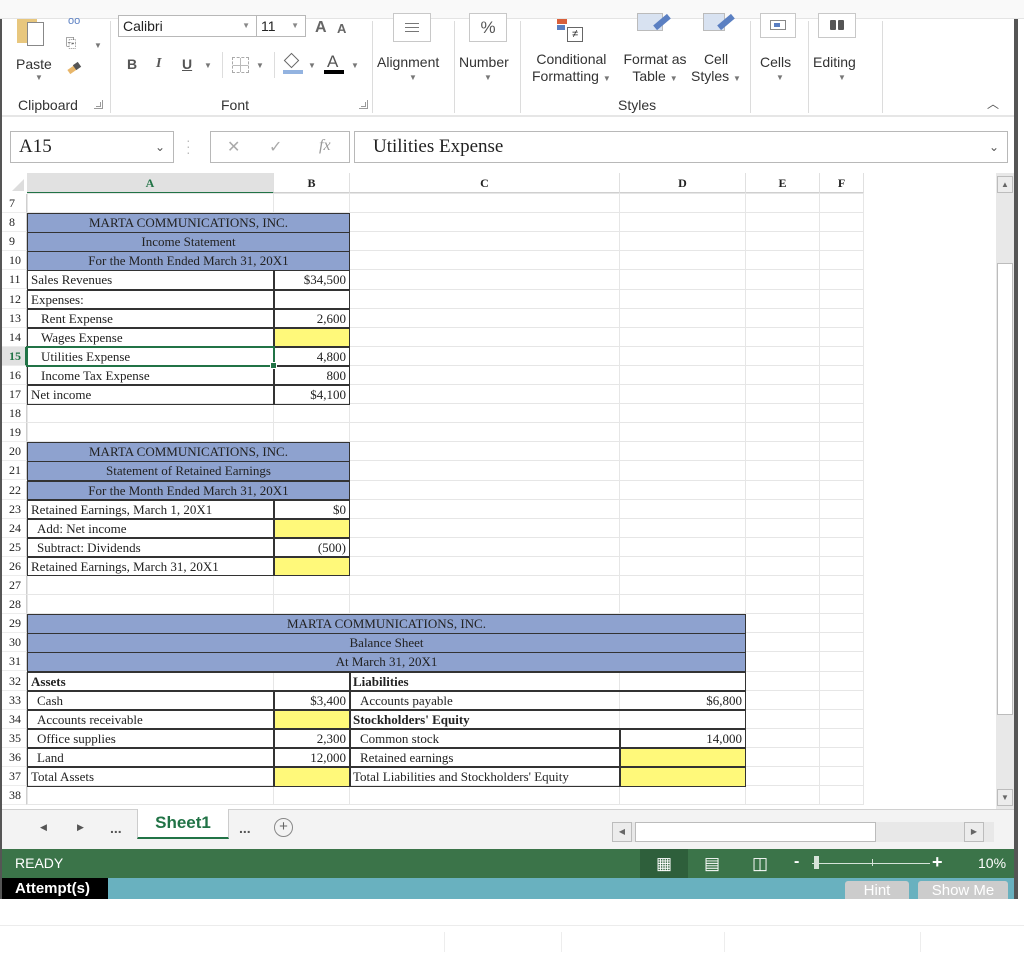 The height and width of the screenshot is (953, 1024). What do you see at coordinates (14, 719) in the screenshot?
I see `row-header-34: 34` at bounding box center [14, 719].